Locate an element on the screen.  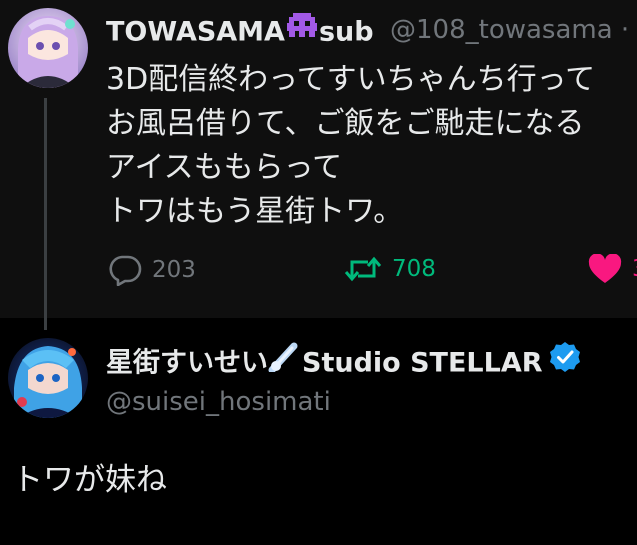
tweet-1-text-line: 3D配信終わってすいちゃんち行って is located at coordinates (351, 79).